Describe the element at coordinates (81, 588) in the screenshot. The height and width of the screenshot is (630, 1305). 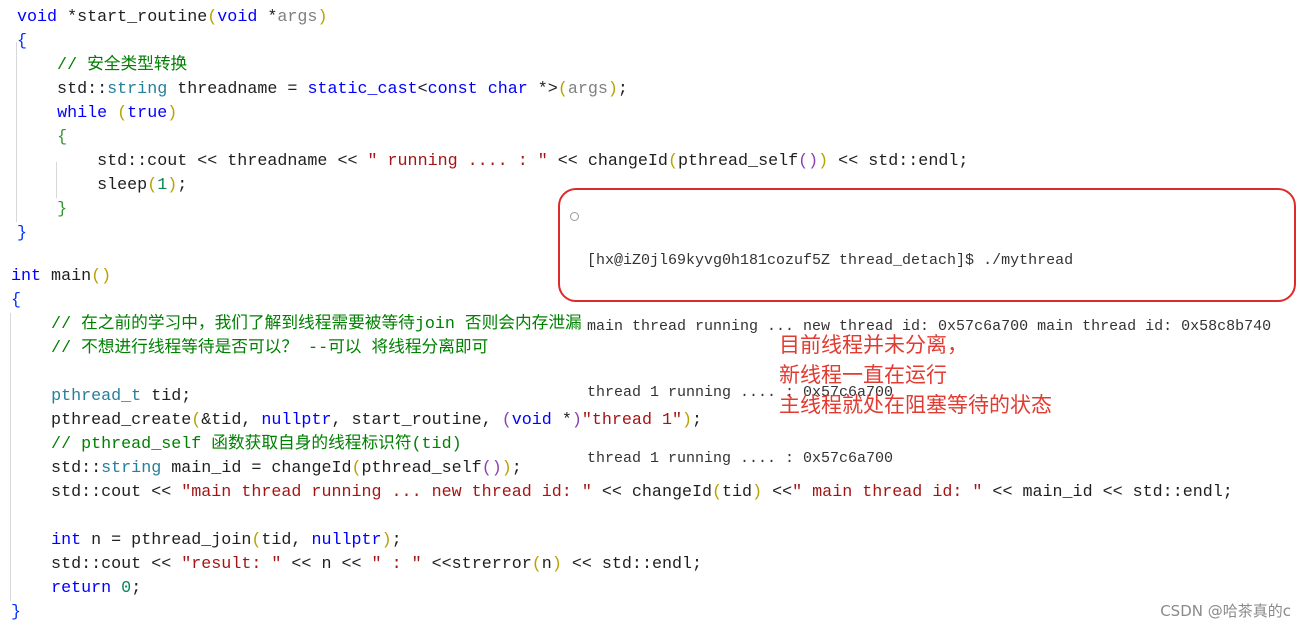
I see `code-token: return` at that location.